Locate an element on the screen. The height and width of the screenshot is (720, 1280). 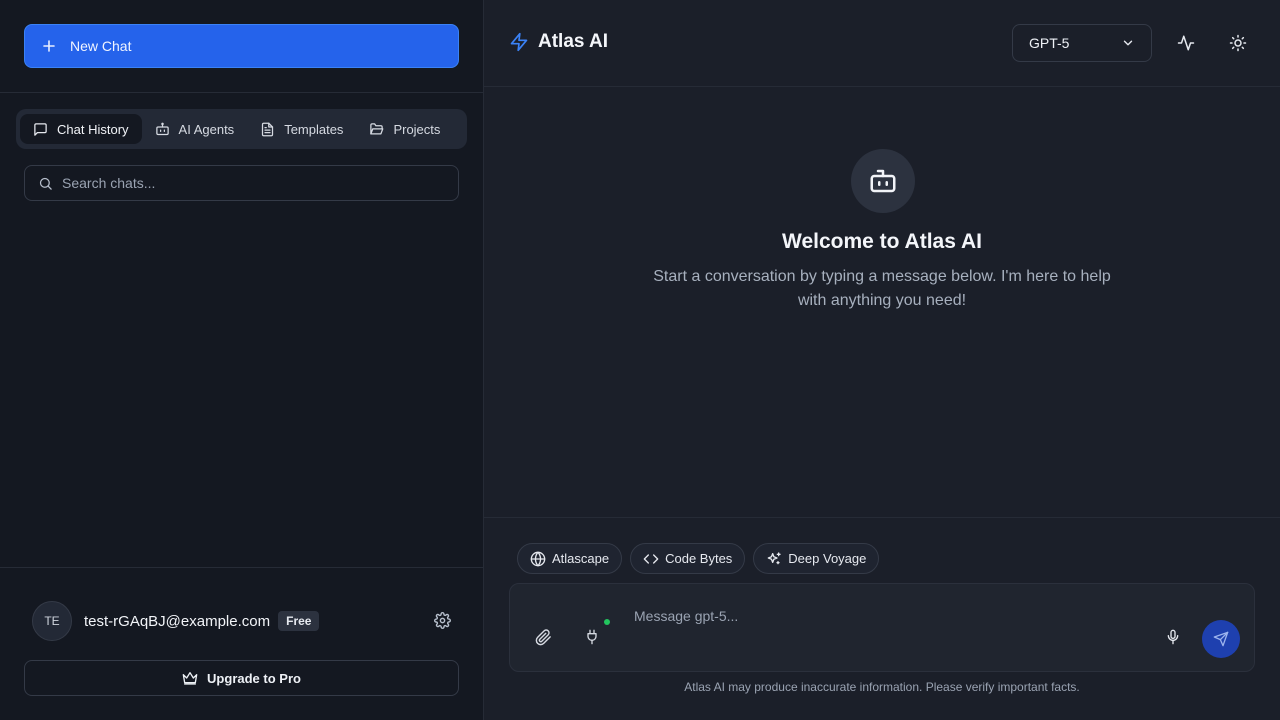
chip-code-bytes: Code Bytes is located at coordinates (688, 558).